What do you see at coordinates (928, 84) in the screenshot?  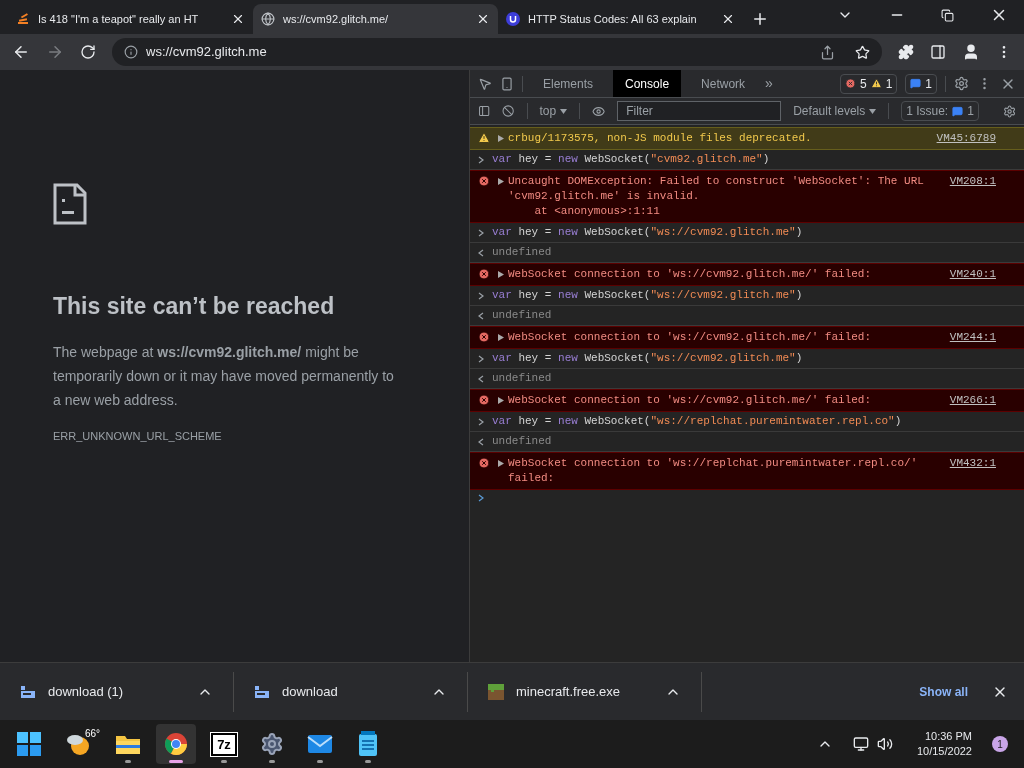 I see `message-count: 1` at bounding box center [928, 84].